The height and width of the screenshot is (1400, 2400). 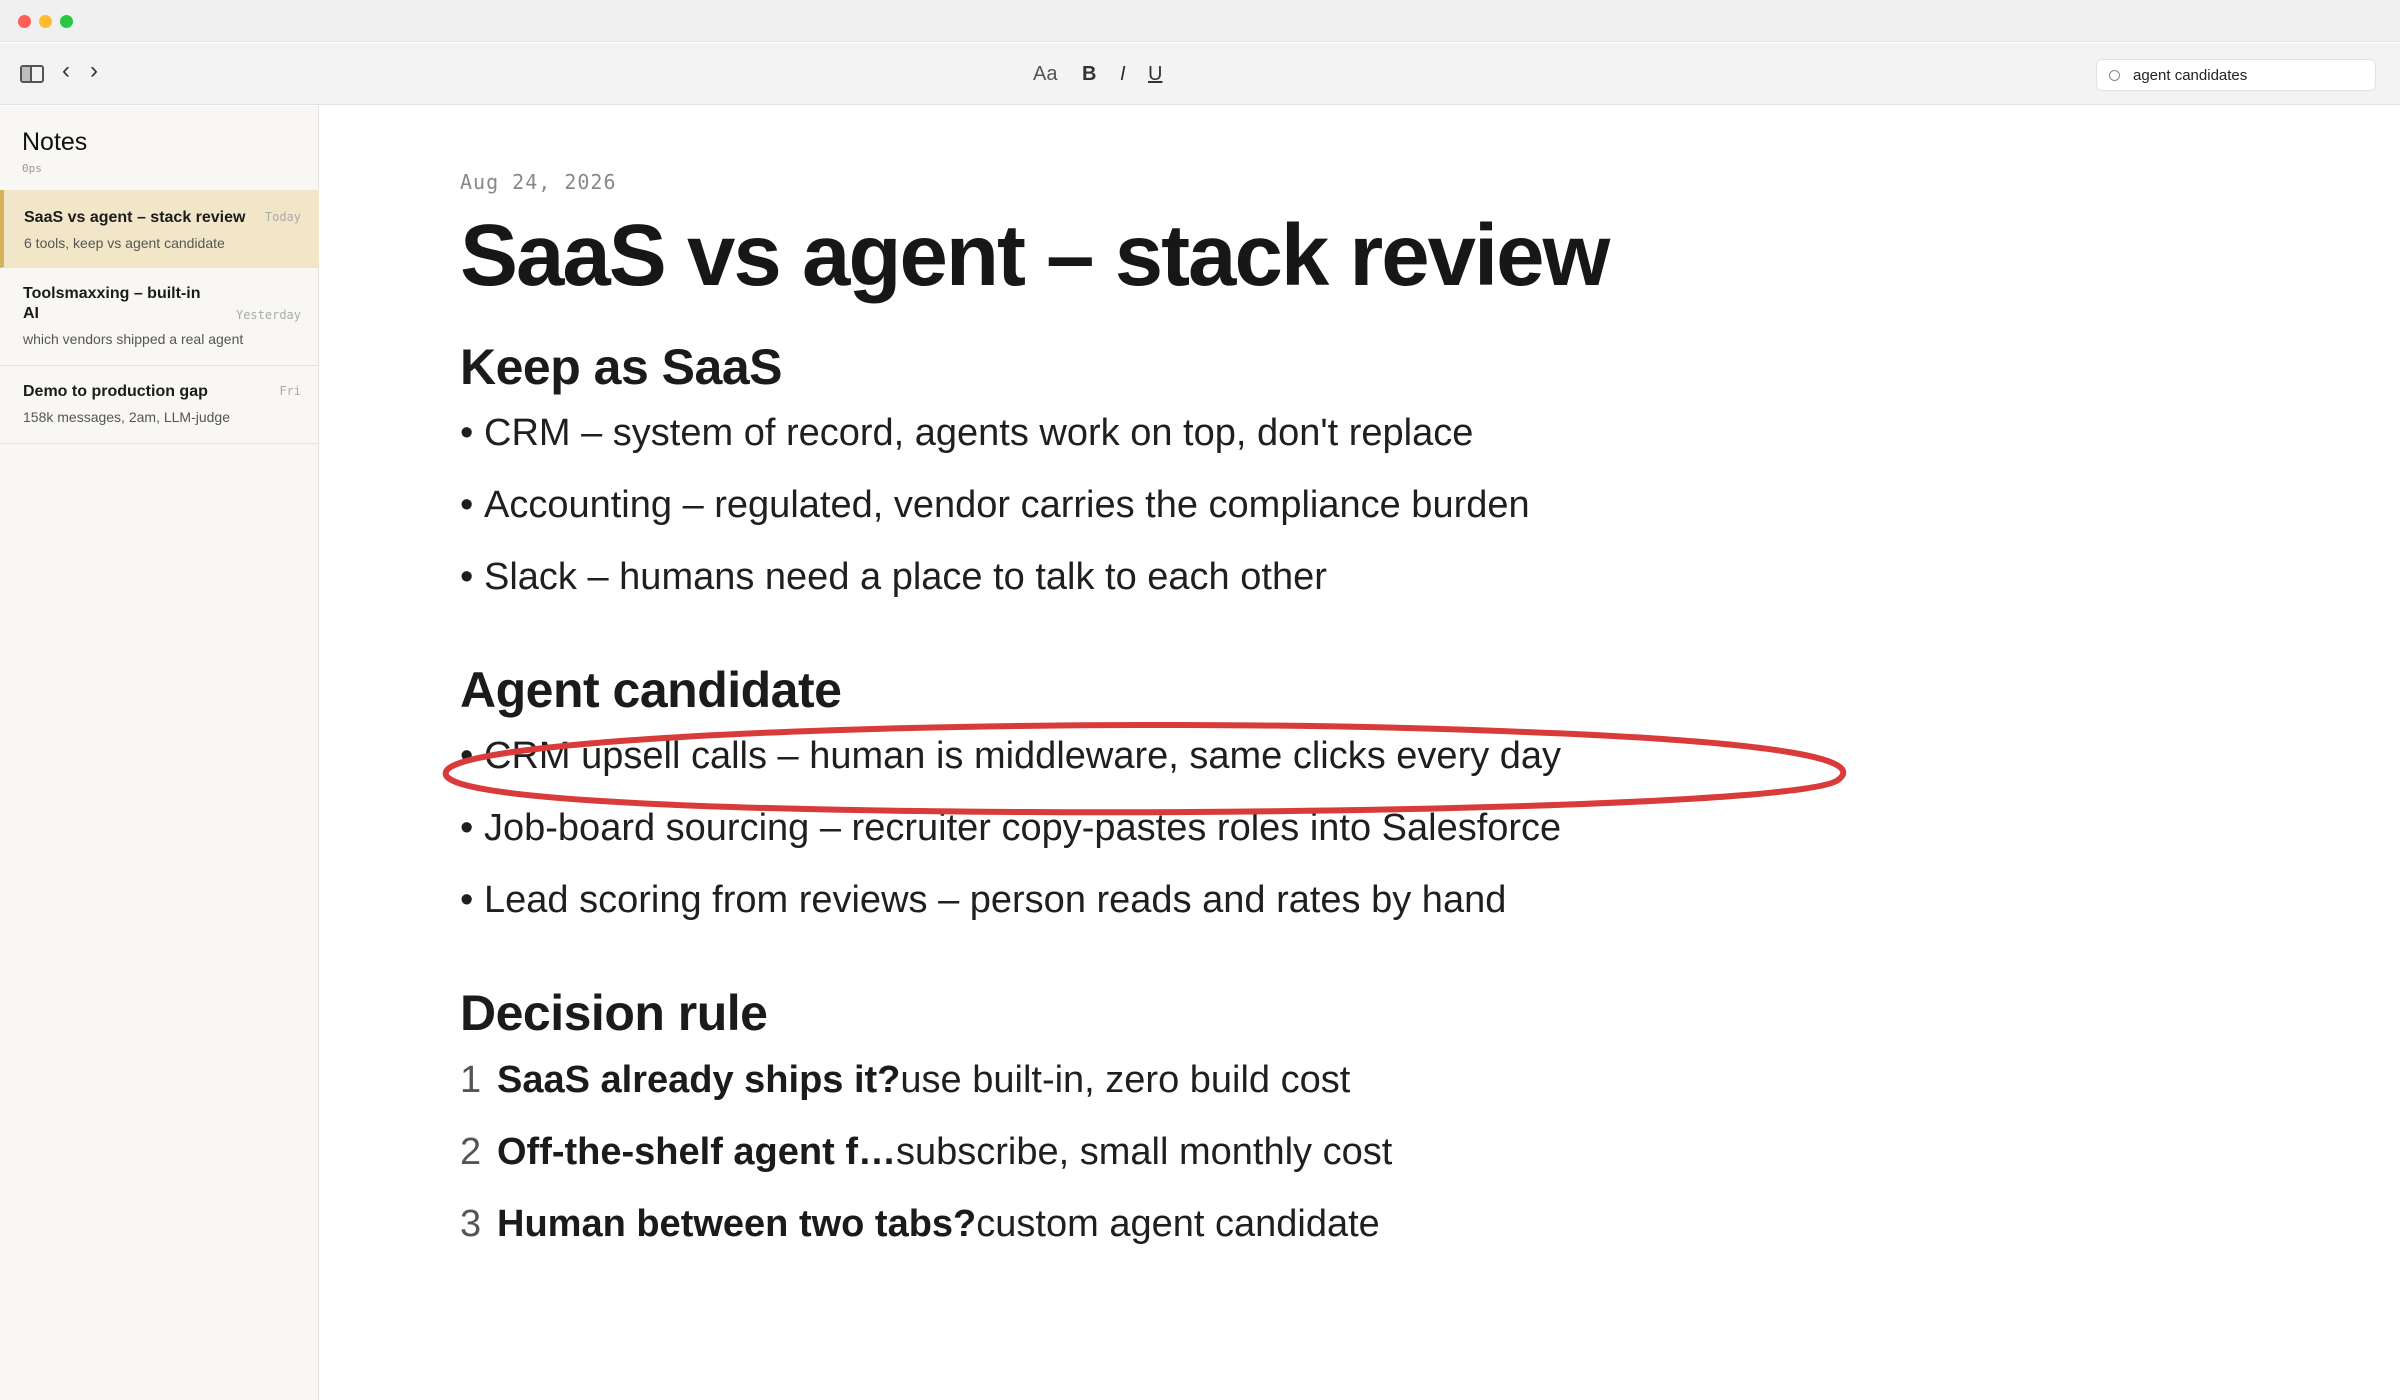 I want to click on sidebar-title: Notes, so click(x=55, y=142).